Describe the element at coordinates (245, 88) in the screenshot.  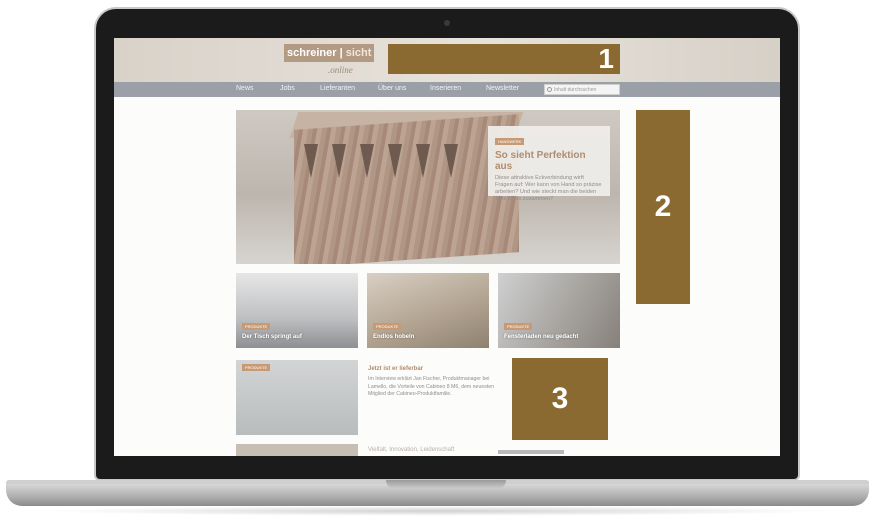
I see `nav-item-news: News` at that location.